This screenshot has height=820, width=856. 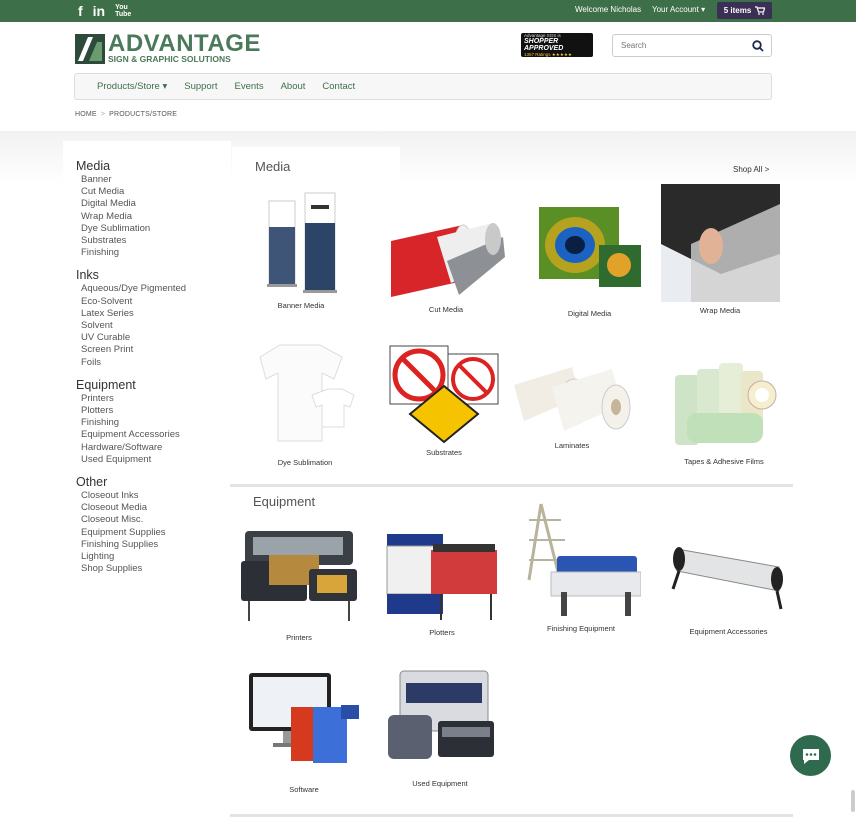 I want to click on welcome-text: Welcome Nicholas, so click(x=608, y=9).